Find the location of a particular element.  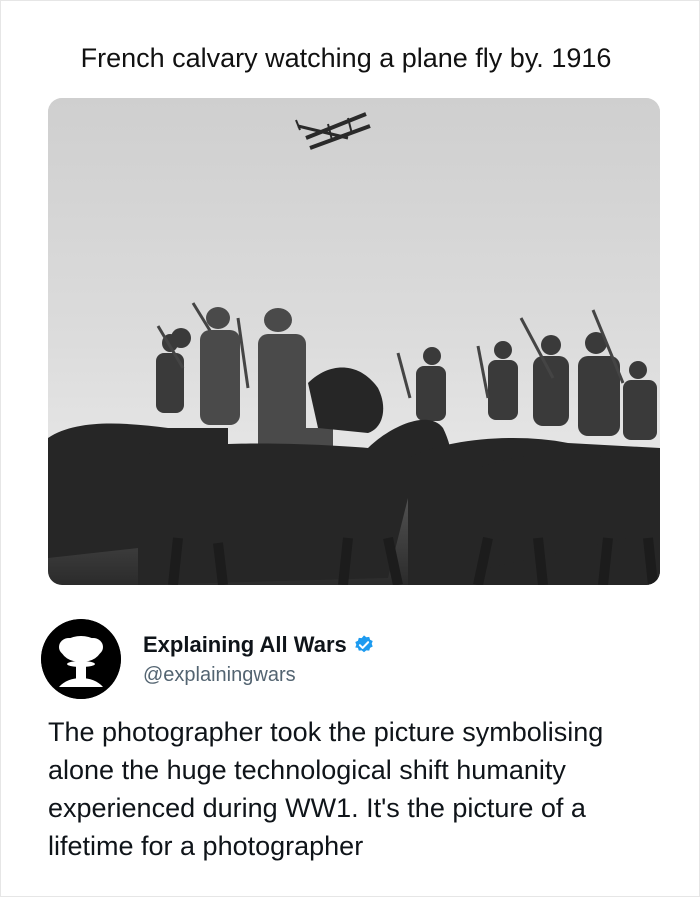

author-row: Explaining All Wars @explainingwars is located at coordinates (208, 659).